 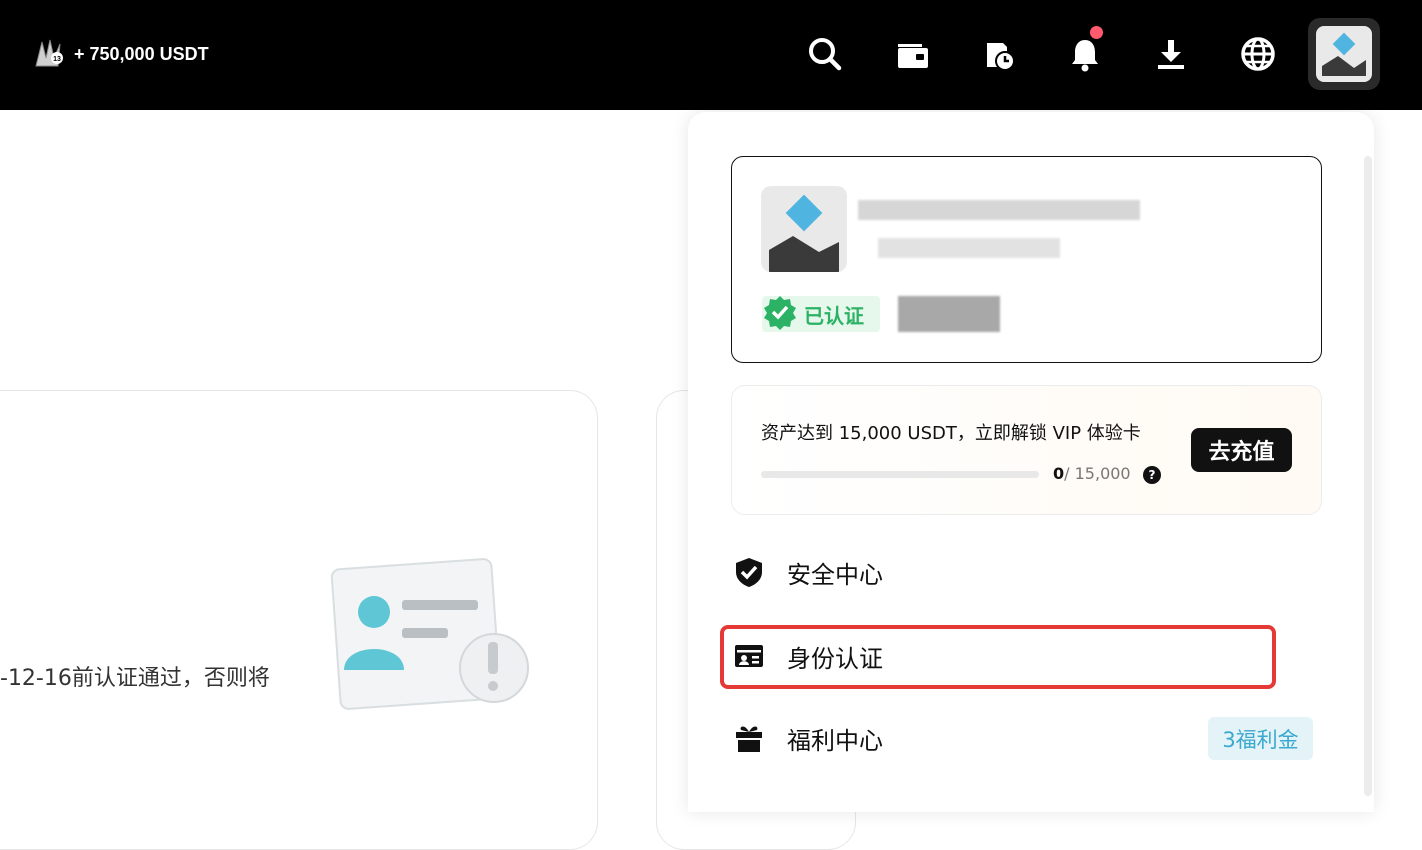 What do you see at coordinates (1171, 54) in the screenshot?
I see `download-icon` at bounding box center [1171, 54].